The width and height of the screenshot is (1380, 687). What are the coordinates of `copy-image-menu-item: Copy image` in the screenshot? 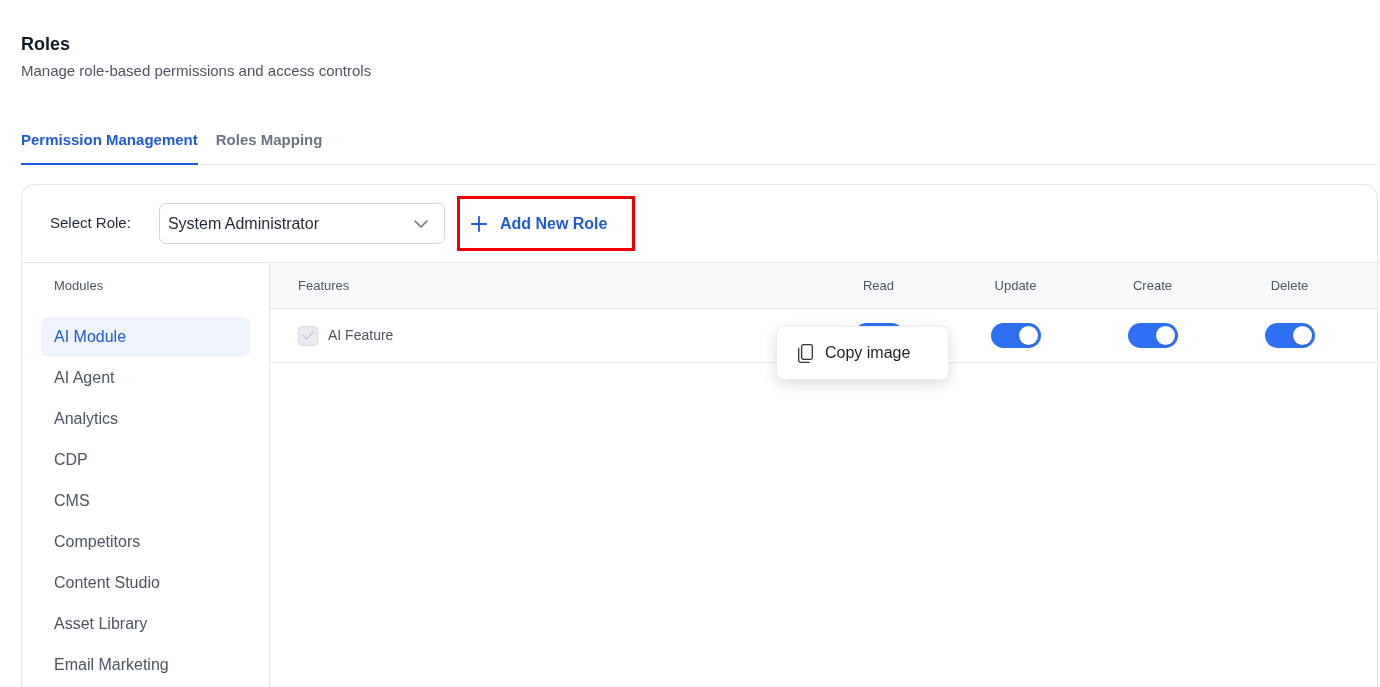 It's located at (862, 353).